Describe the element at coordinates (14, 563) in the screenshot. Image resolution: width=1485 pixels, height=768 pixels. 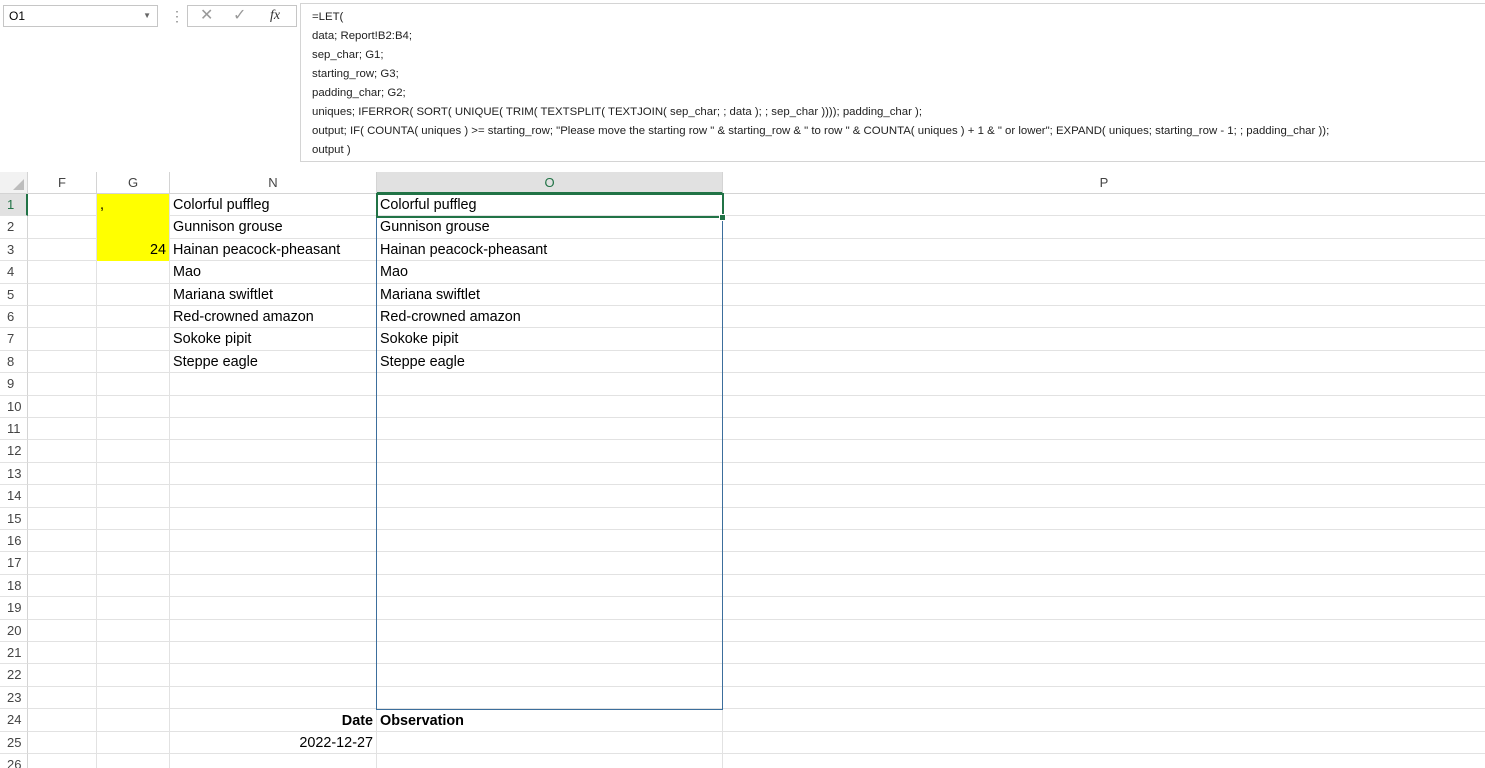
I see `row-header-17: 17` at that location.